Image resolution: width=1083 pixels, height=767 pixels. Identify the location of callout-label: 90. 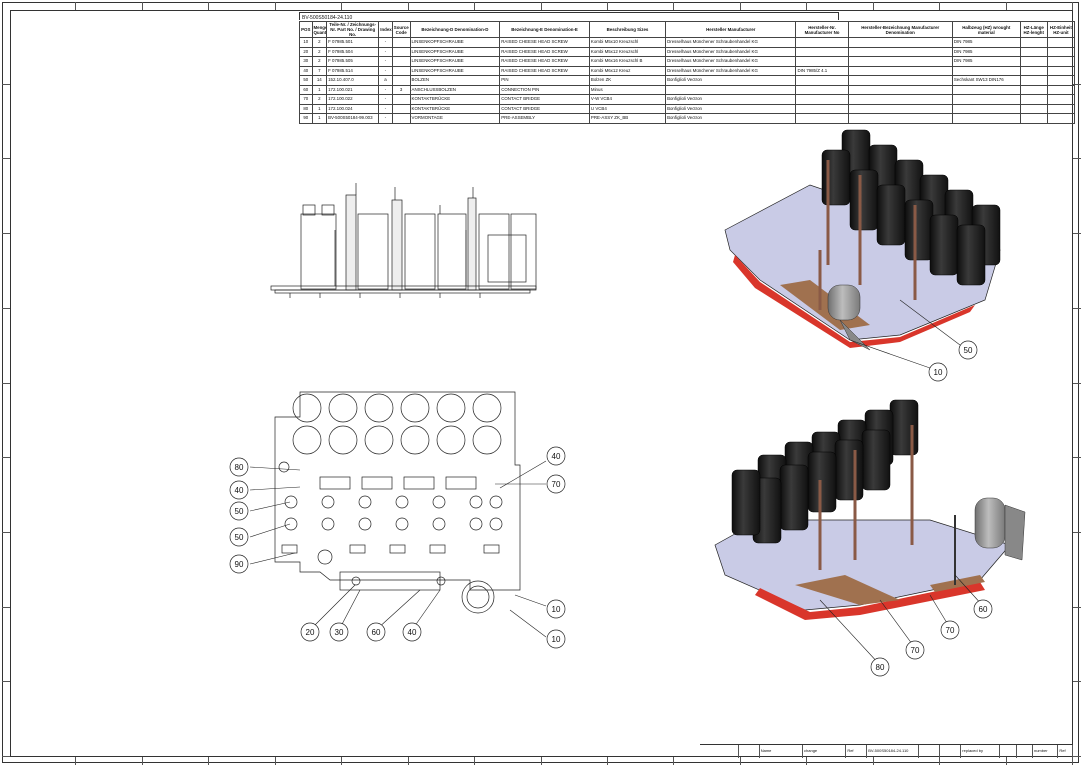
(239, 564).